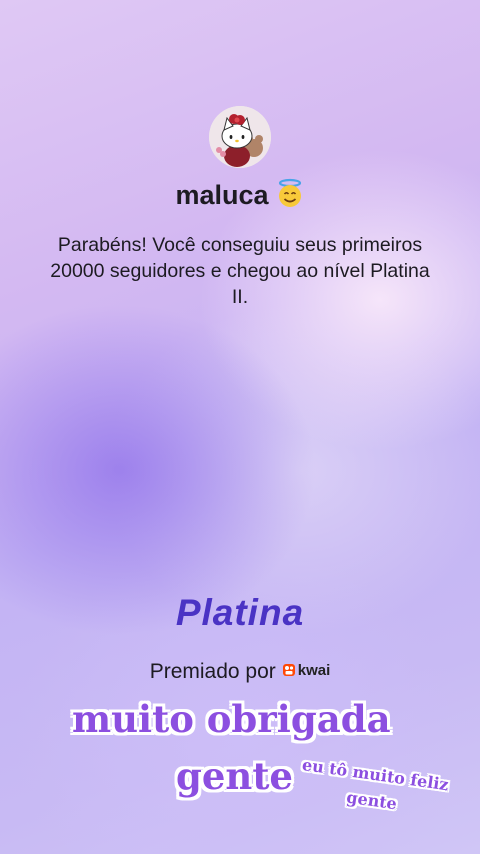 This screenshot has width=480, height=854. I want to click on awarded-by-label: Premiado por, so click(212, 671).